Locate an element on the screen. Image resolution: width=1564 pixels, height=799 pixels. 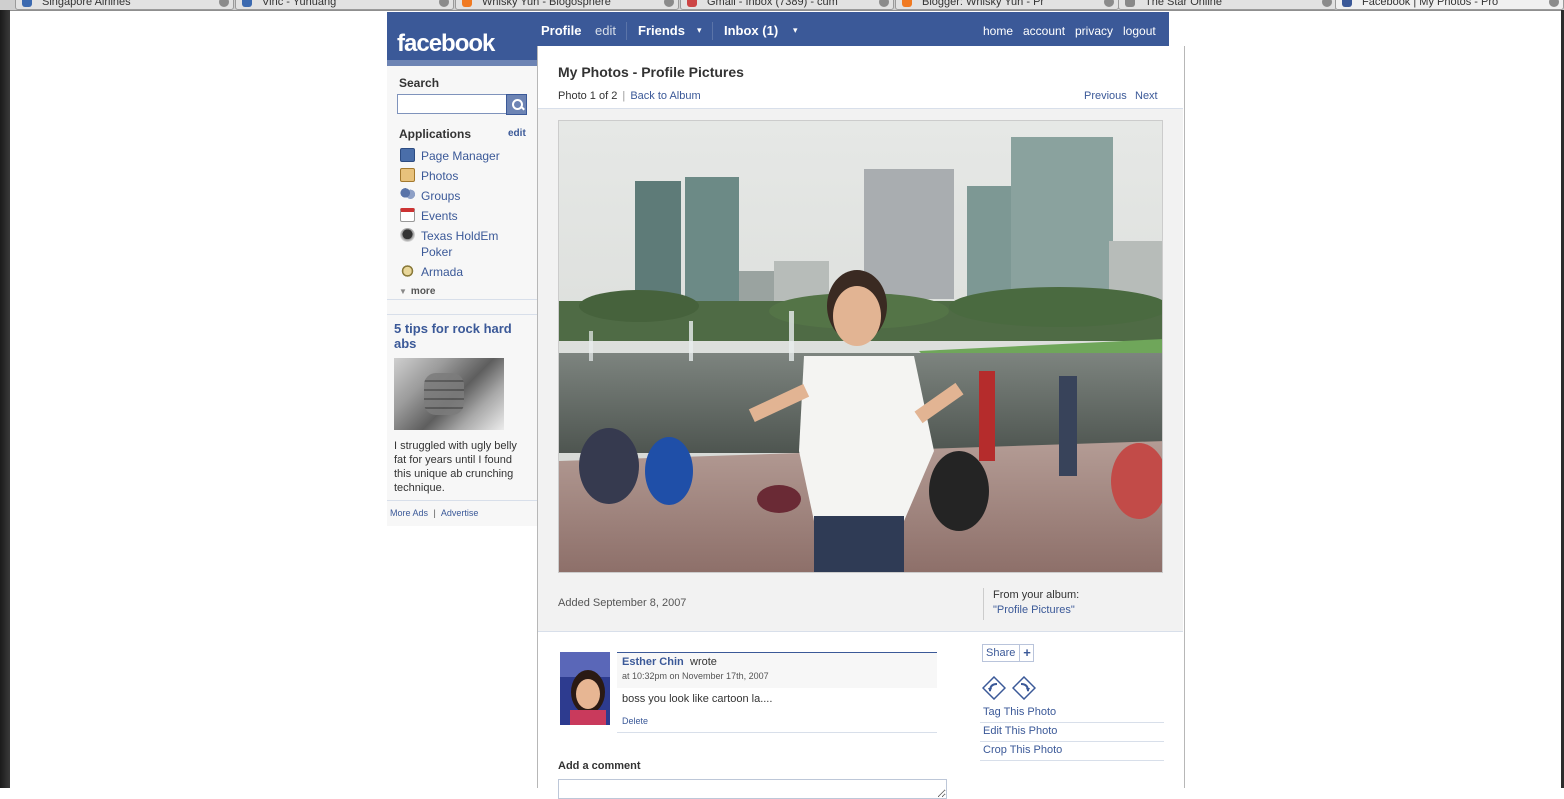
album-divider is located at coordinates (983, 604).